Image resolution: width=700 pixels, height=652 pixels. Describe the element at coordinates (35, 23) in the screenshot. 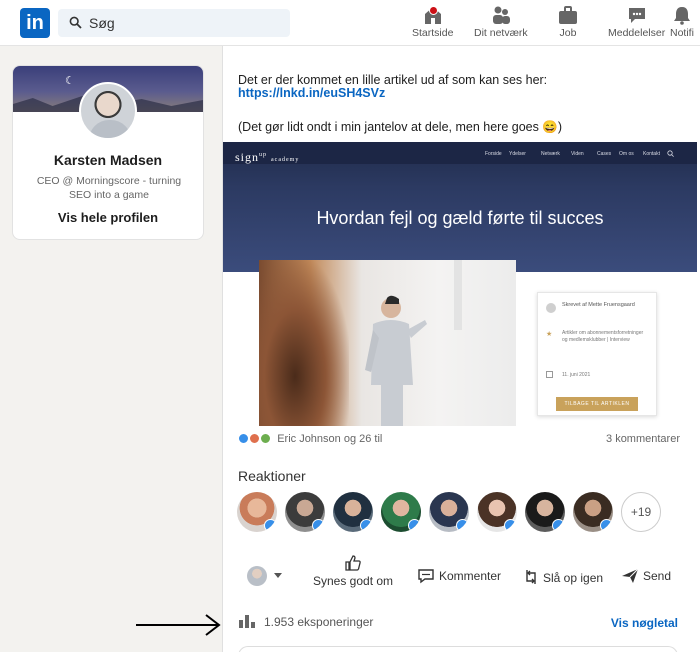

I see `linkedin-logo: in` at that location.